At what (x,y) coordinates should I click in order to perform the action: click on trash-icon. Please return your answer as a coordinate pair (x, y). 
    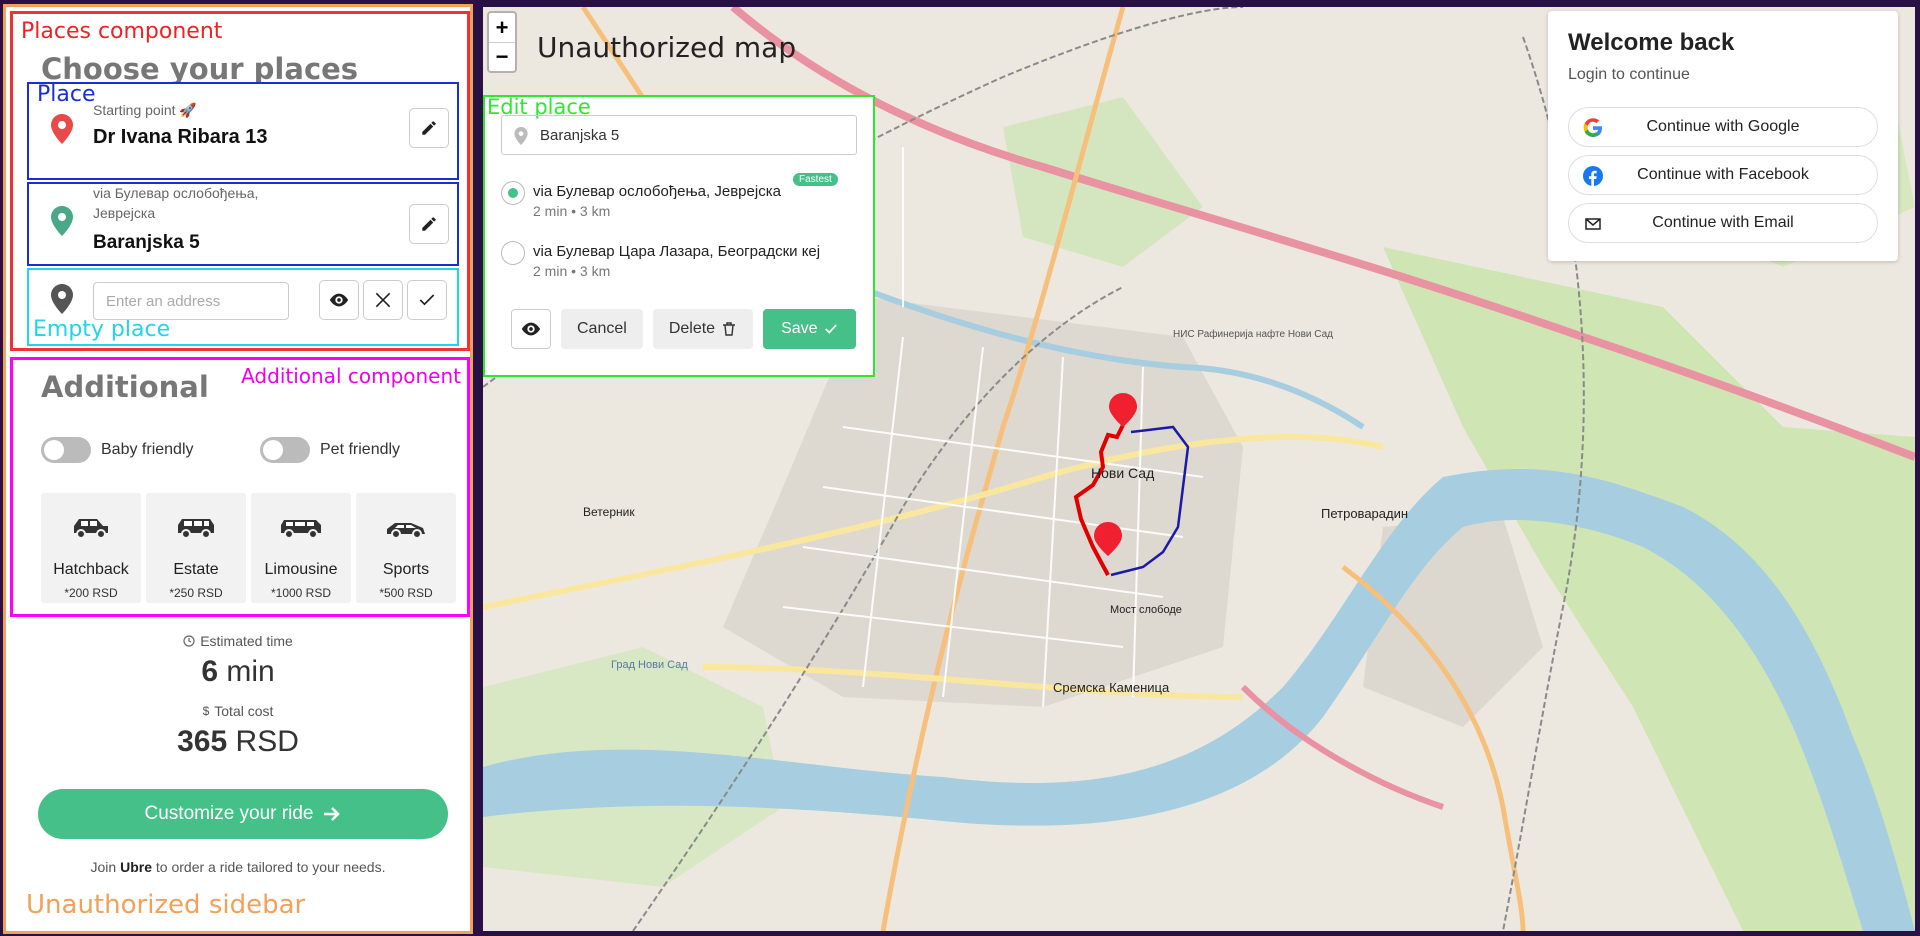
    Looking at the image, I should click on (729, 329).